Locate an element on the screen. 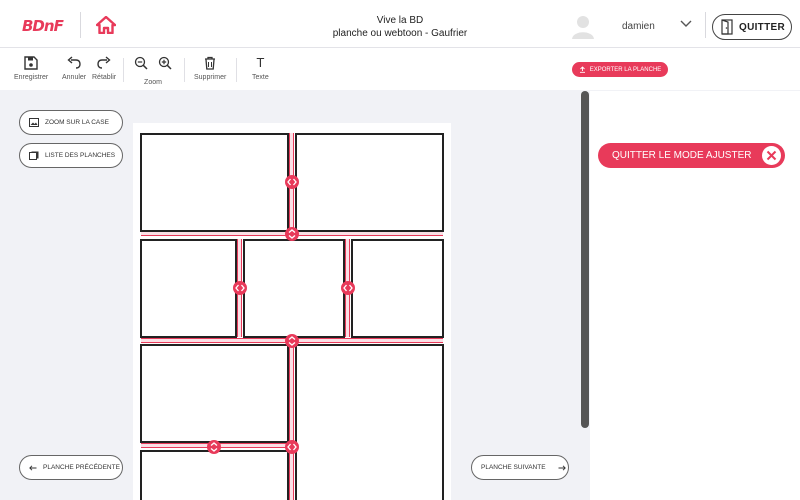 The image size is (800, 500). quit-button: QUITTER is located at coordinates (752, 27).